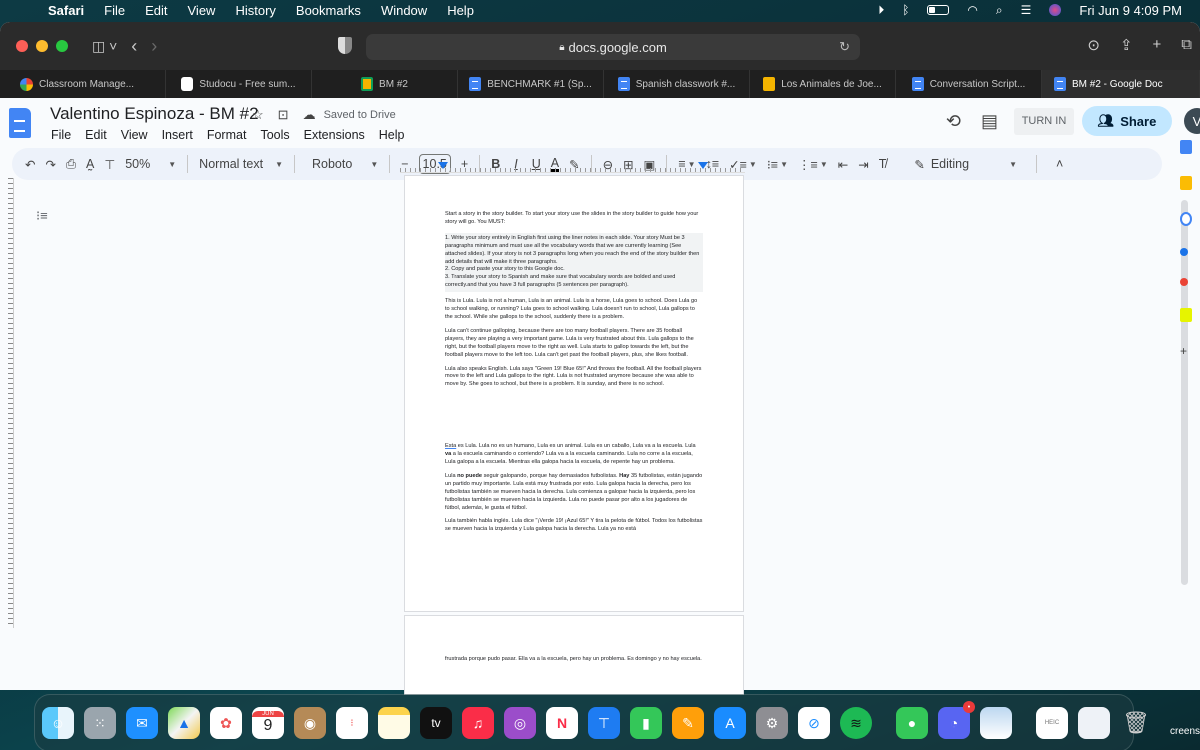  Describe the element at coordinates (42, 216) in the screenshot. I see `document-outline-icon: ⁝≡` at that location.